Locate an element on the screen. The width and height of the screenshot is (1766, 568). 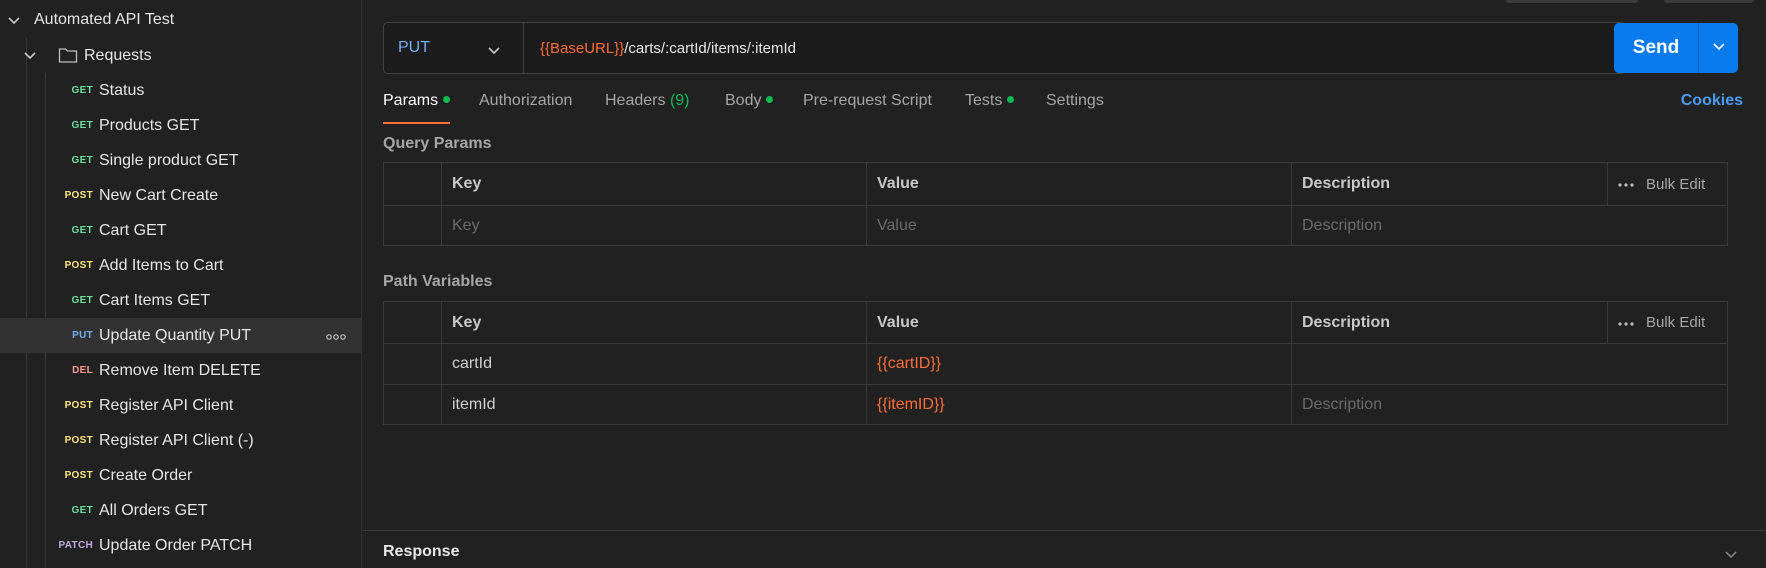
folder-row: Requests is located at coordinates (181, 55).